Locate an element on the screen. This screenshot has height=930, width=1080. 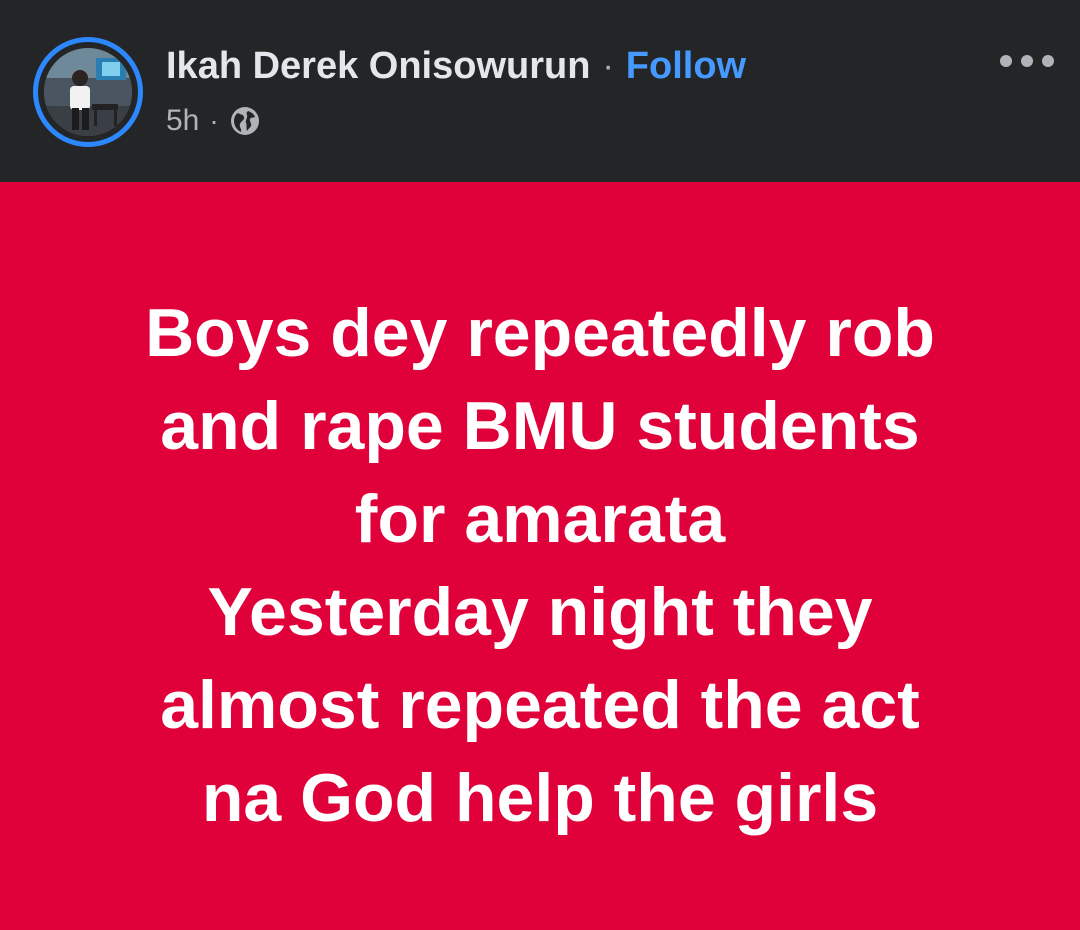
post-text-line: for amarata is located at coordinates (540, 519).